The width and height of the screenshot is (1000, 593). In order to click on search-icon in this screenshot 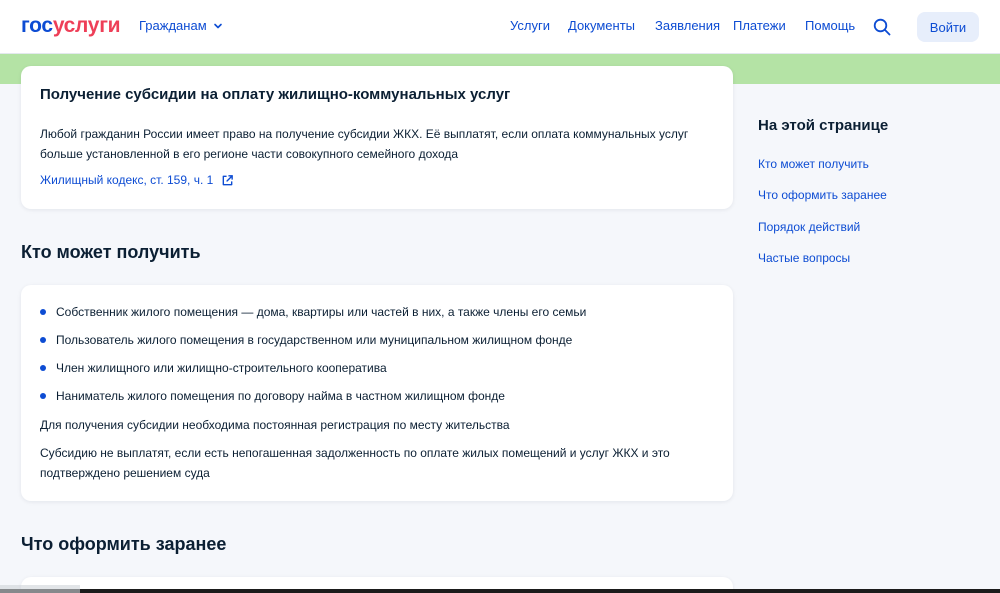, I will do `click(882, 27)`.